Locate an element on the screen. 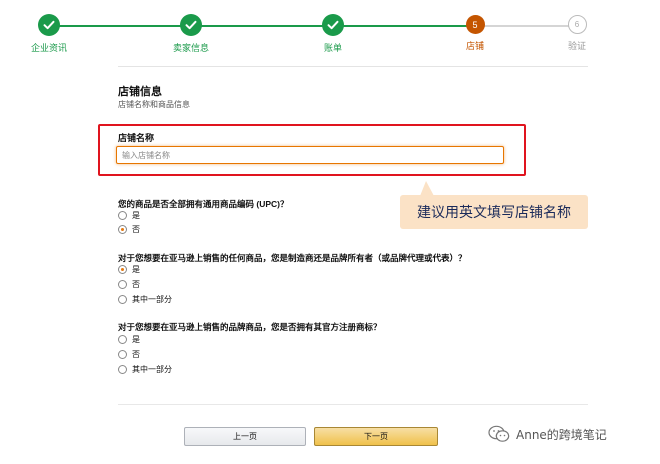 The image size is (660, 464). previous-page-button: 上一页 is located at coordinates (245, 436).